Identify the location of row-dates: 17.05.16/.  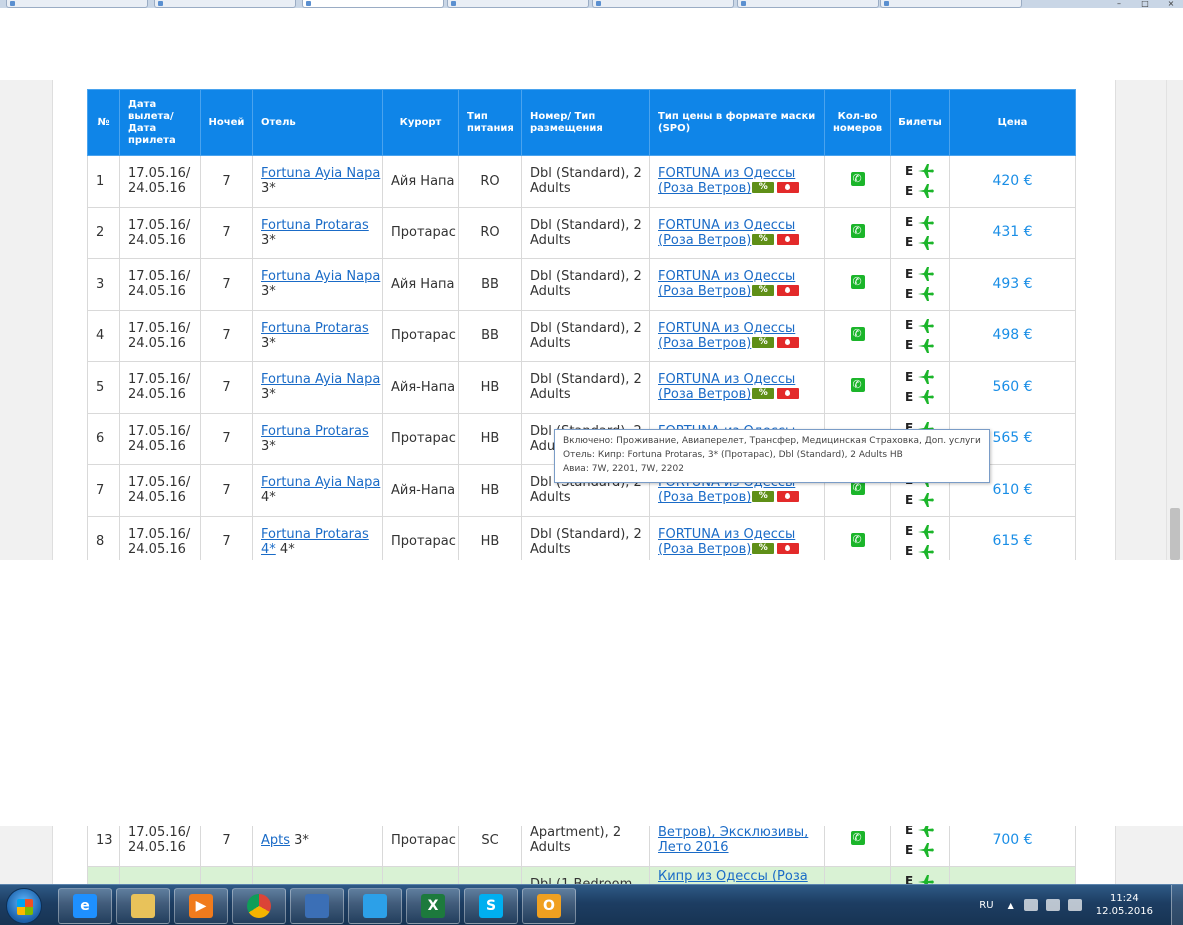
(160, 874).